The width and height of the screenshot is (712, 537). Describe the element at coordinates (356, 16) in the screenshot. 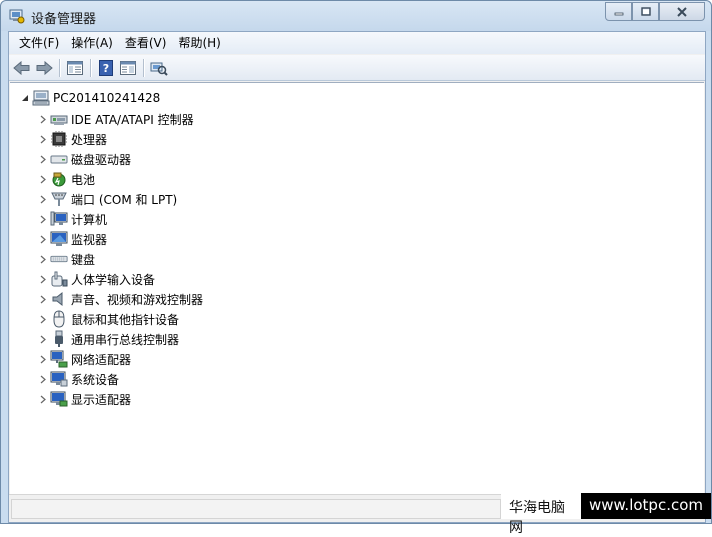

I see `title-bar: 设备管理器` at that location.